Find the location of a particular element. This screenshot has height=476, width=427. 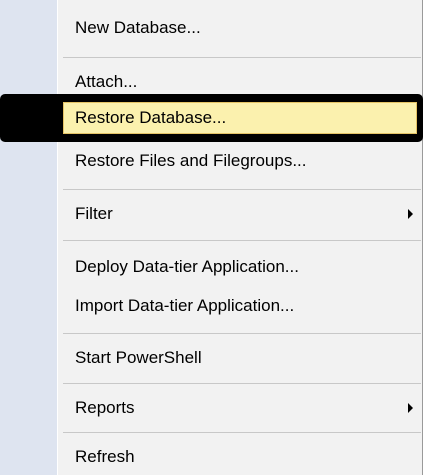

gutter-divider is located at coordinates (57, 237).